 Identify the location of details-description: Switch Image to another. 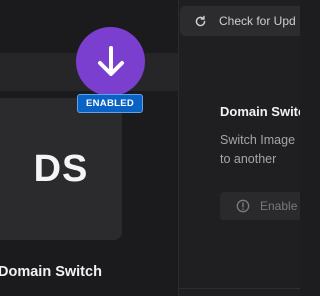
(257, 150).